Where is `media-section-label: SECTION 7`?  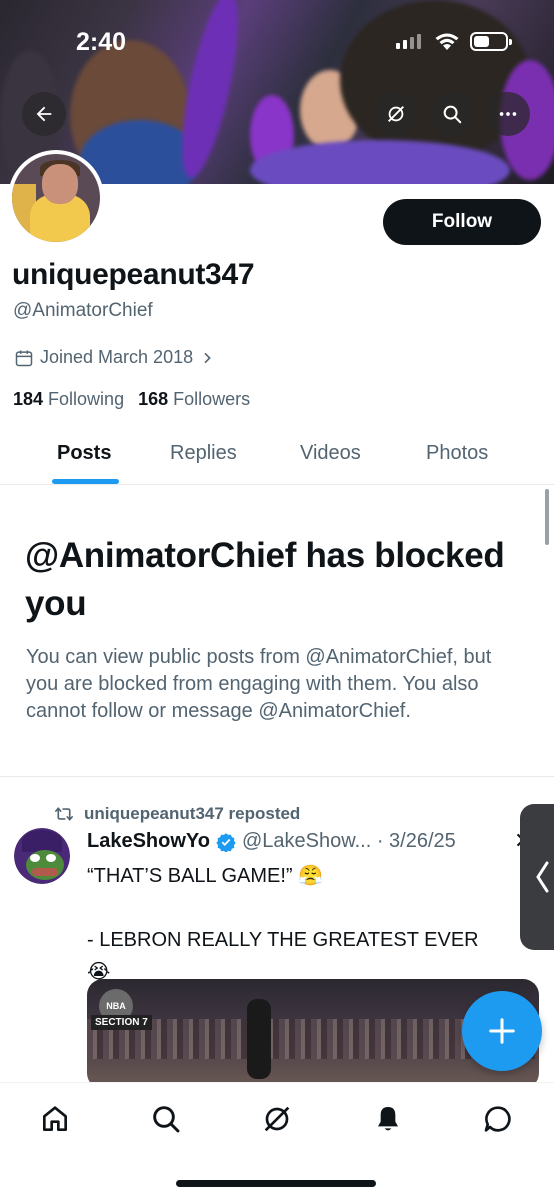 media-section-label: SECTION 7 is located at coordinates (121, 1022).